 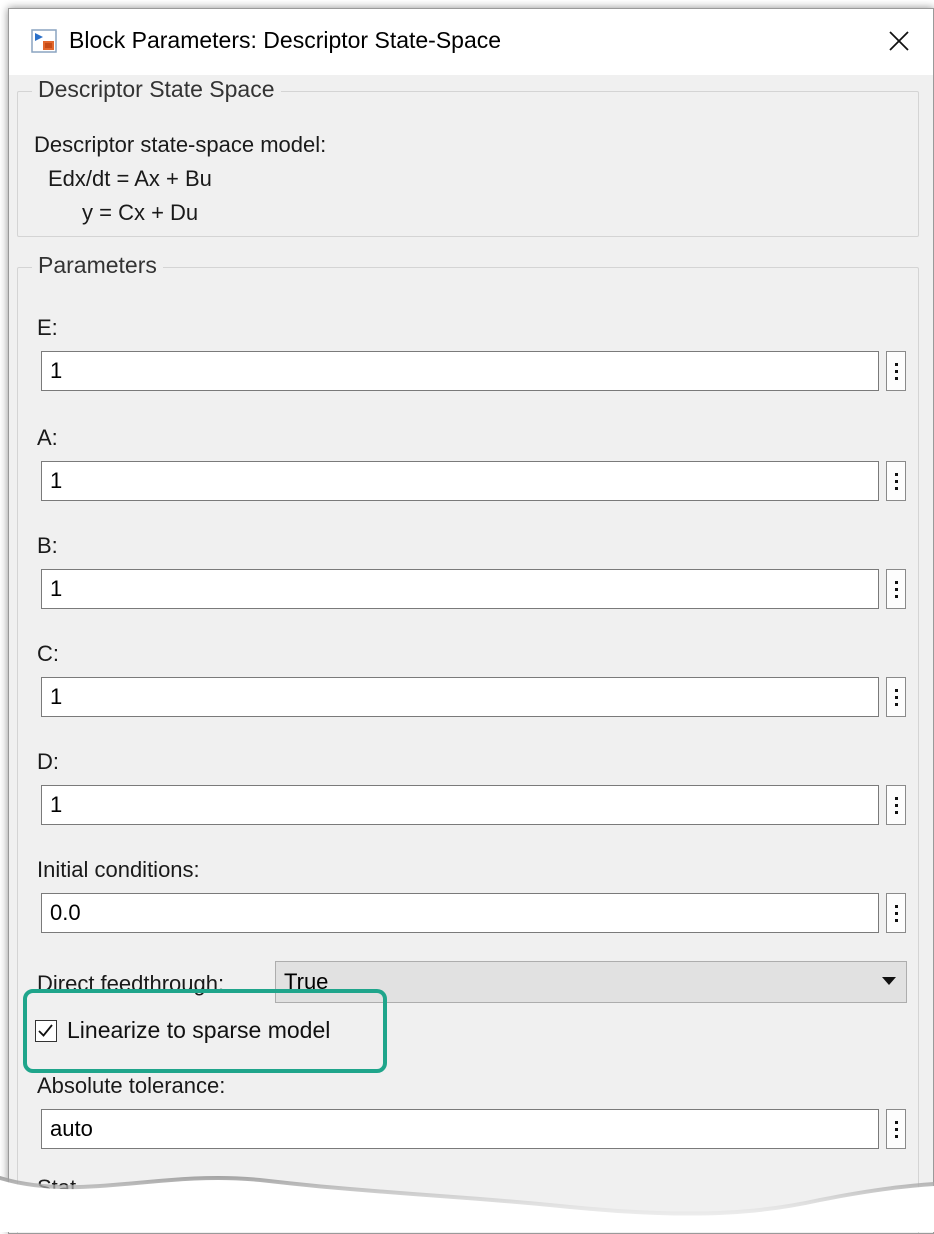 I want to click on linearize-checkbox-label: Linearize to sparse model, so click(x=198, y=1030).